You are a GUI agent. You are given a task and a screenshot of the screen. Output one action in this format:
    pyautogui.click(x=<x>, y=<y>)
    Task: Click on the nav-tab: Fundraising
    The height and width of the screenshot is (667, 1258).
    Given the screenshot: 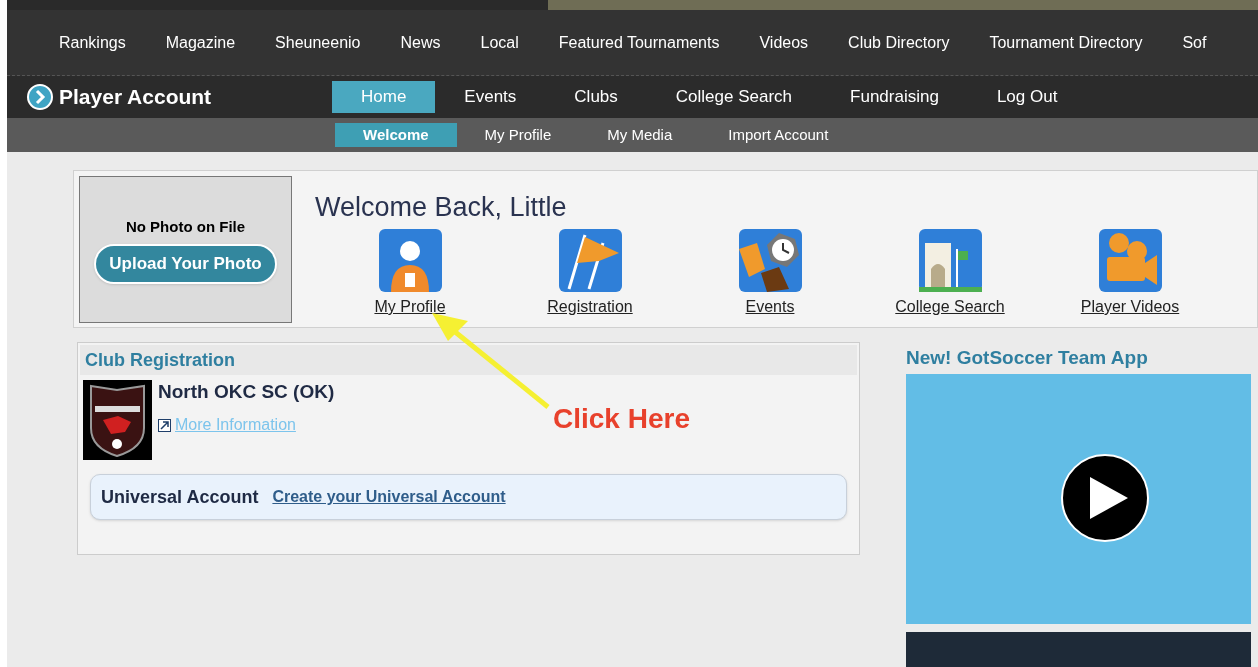 What is the action you would take?
    pyautogui.click(x=894, y=97)
    